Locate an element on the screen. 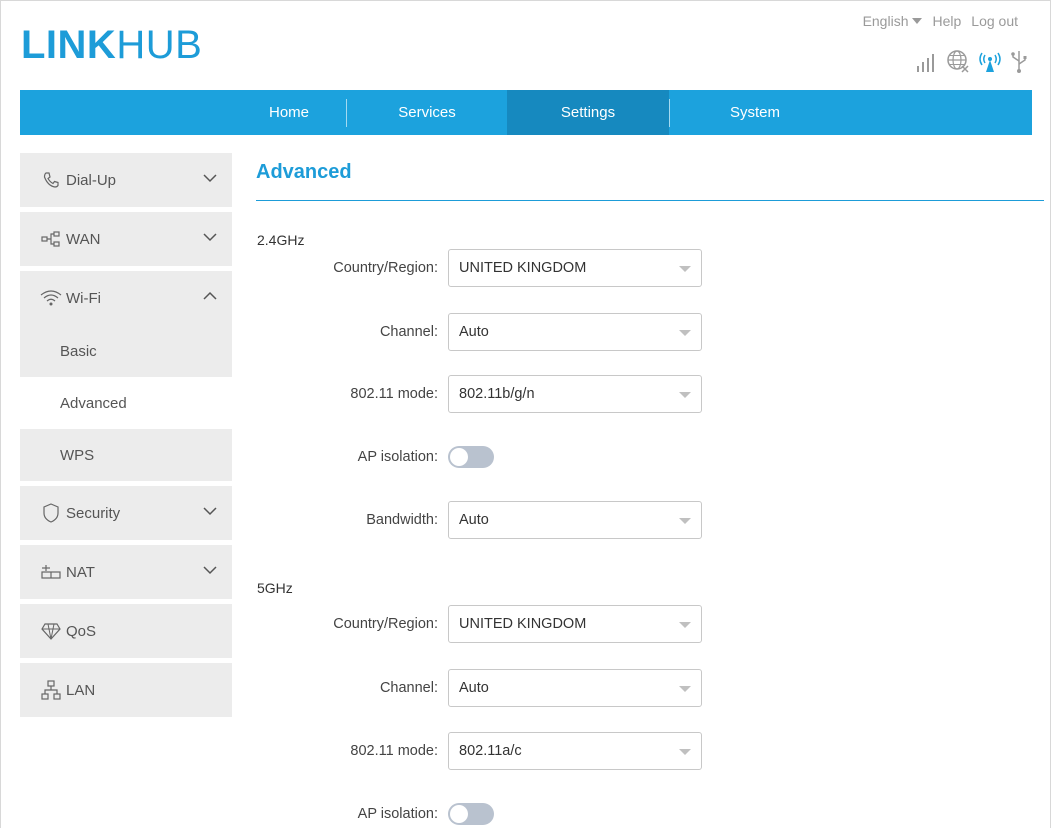 The width and height of the screenshot is (1051, 828). bandwidth-select-24: Auto is located at coordinates (575, 520).